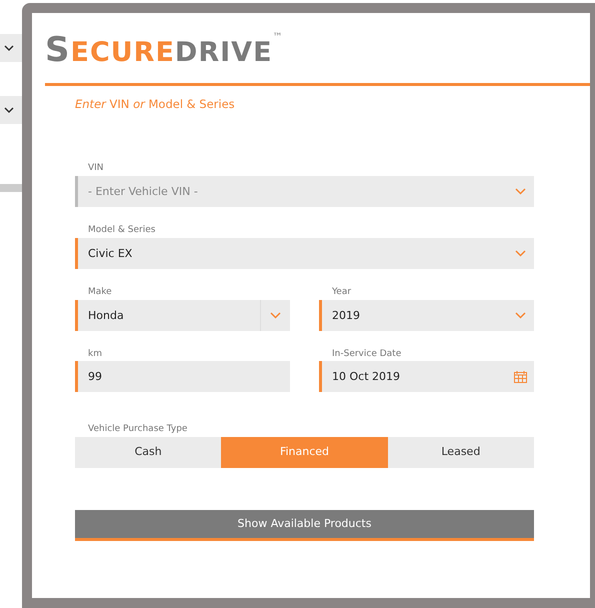 The height and width of the screenshot is (608, 595). I want to click on dropdown-field: Honda, so click(182, 315).